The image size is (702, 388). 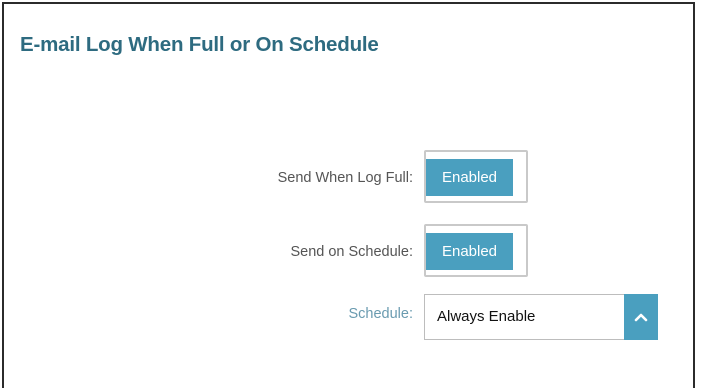 What do you see at coordinates (469, 251) in the screenshot?
I see `send-on-schedule-value: Enabled` at bounding box center [469, 251].